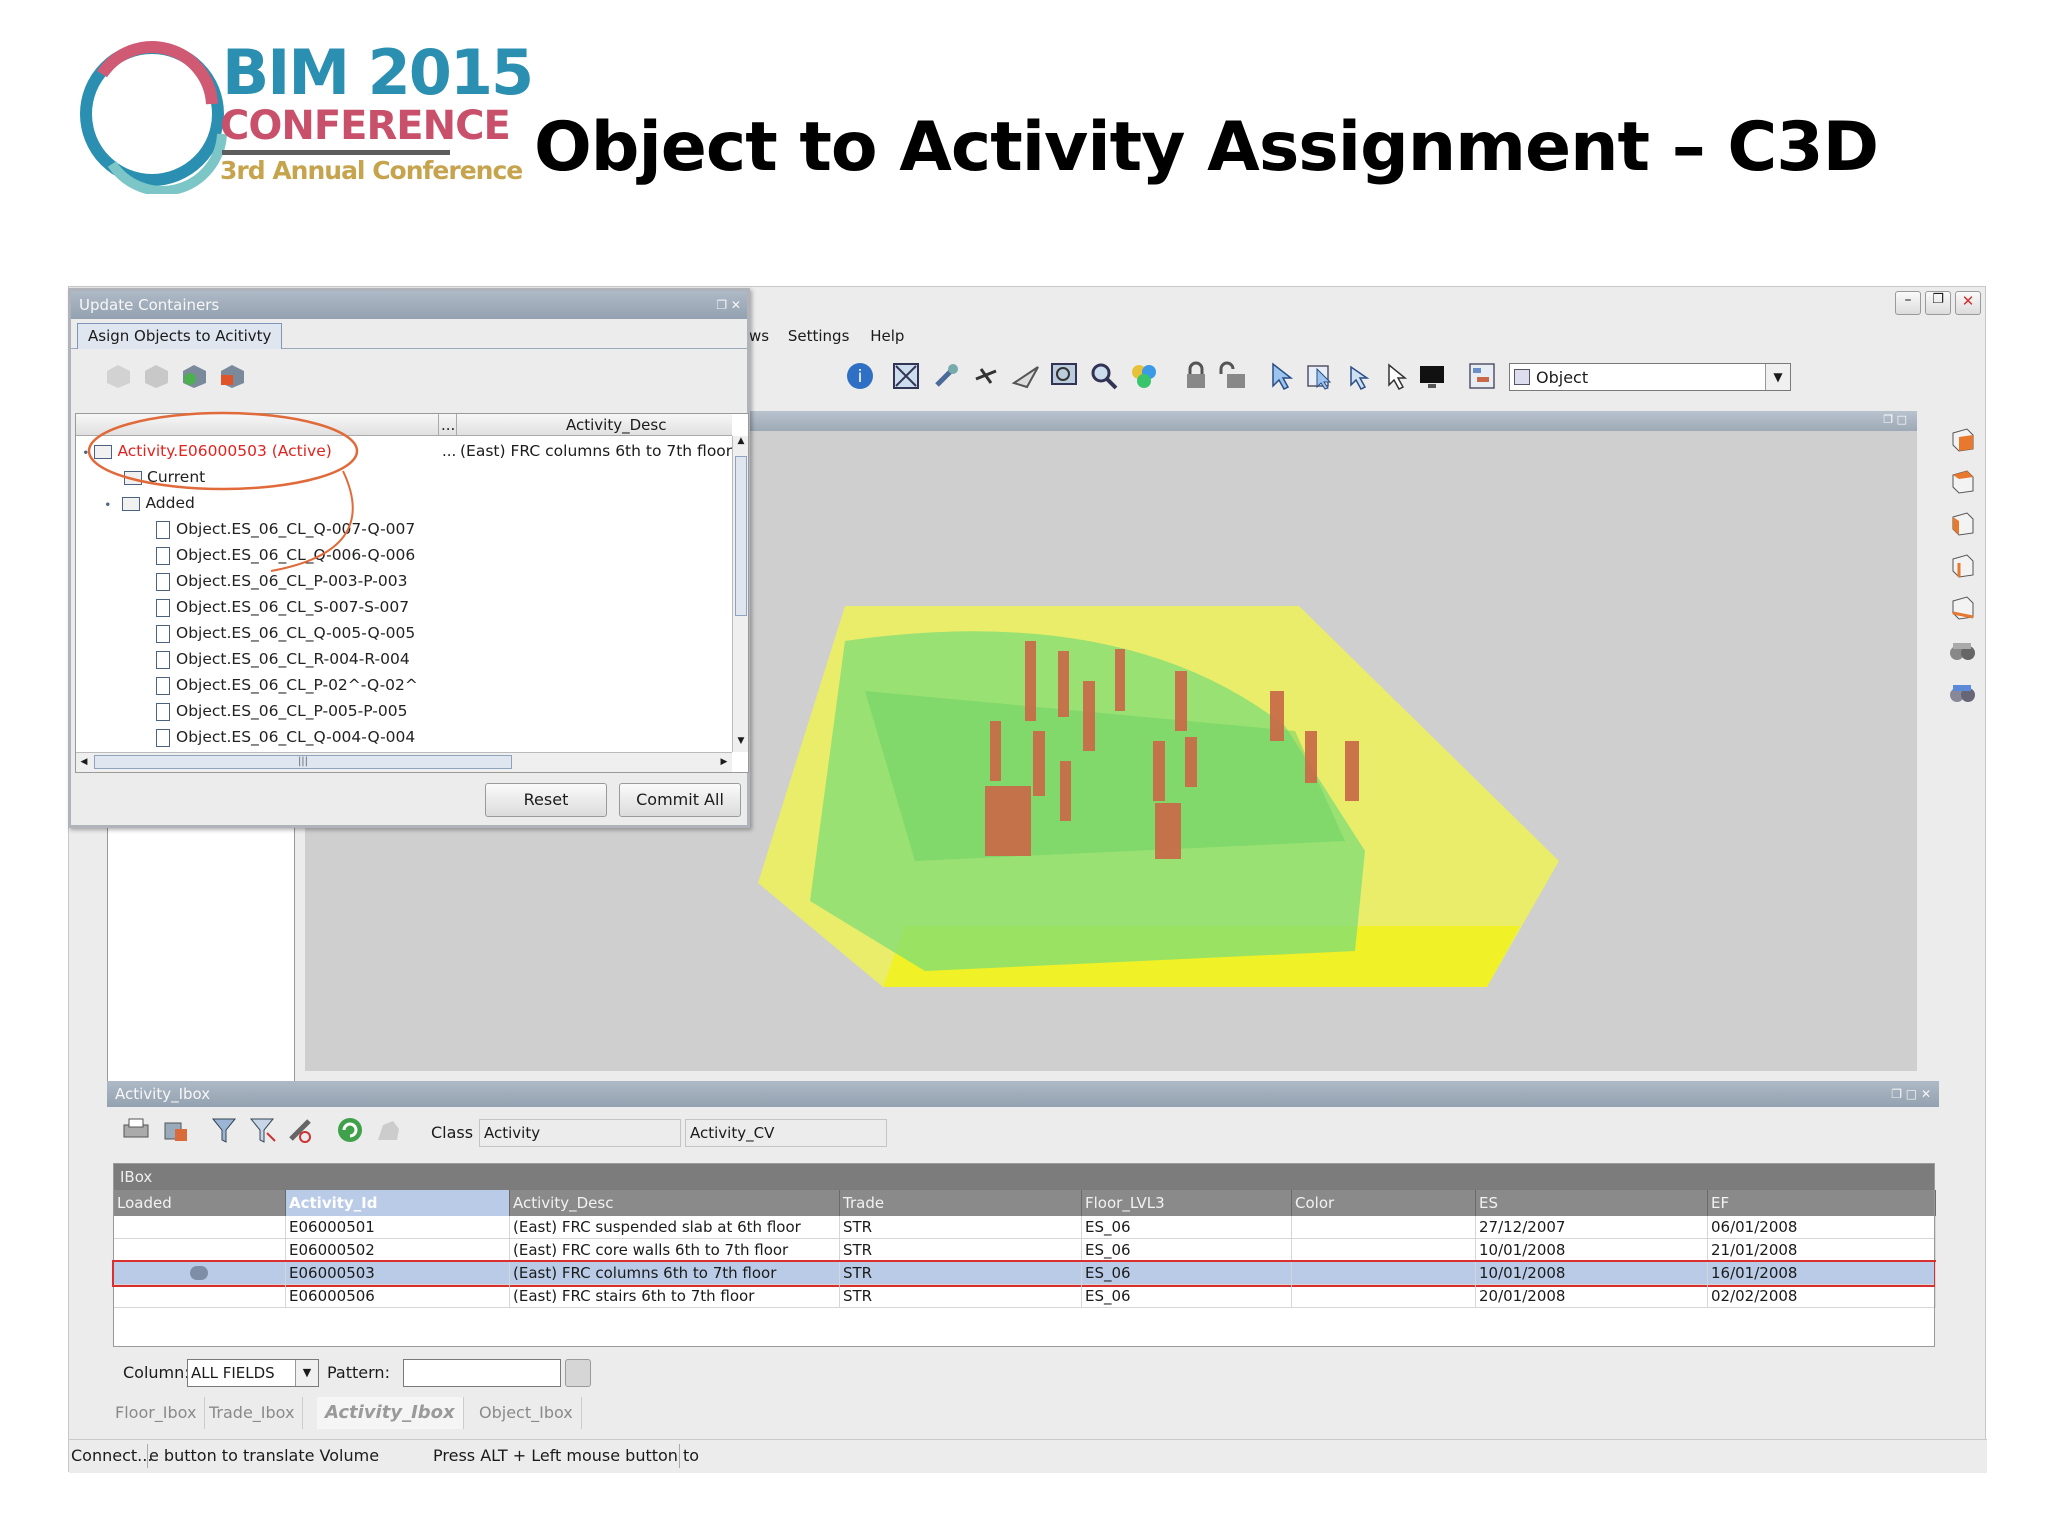 The height and width of the screenshot is (1536, 2048). Describe the element at coordinates (1432, 376) in the screenshot. I see `monitor-icon` at that location.